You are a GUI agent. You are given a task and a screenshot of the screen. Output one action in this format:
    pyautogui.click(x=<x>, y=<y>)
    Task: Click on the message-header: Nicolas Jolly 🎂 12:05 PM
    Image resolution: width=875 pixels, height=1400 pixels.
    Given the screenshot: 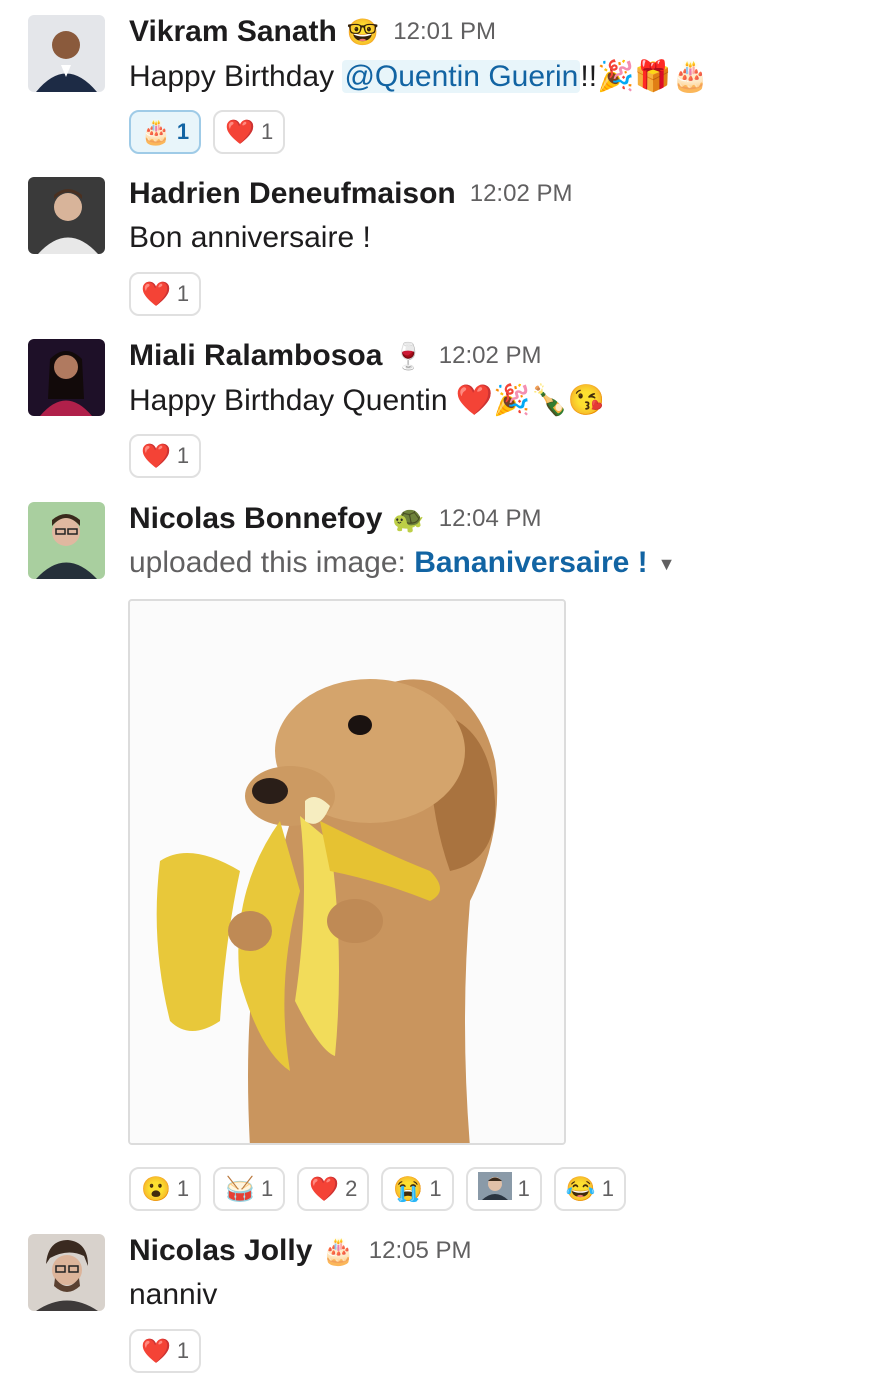 What is the action you would take?
    pyautogui.click(x=300, y=1251)
    